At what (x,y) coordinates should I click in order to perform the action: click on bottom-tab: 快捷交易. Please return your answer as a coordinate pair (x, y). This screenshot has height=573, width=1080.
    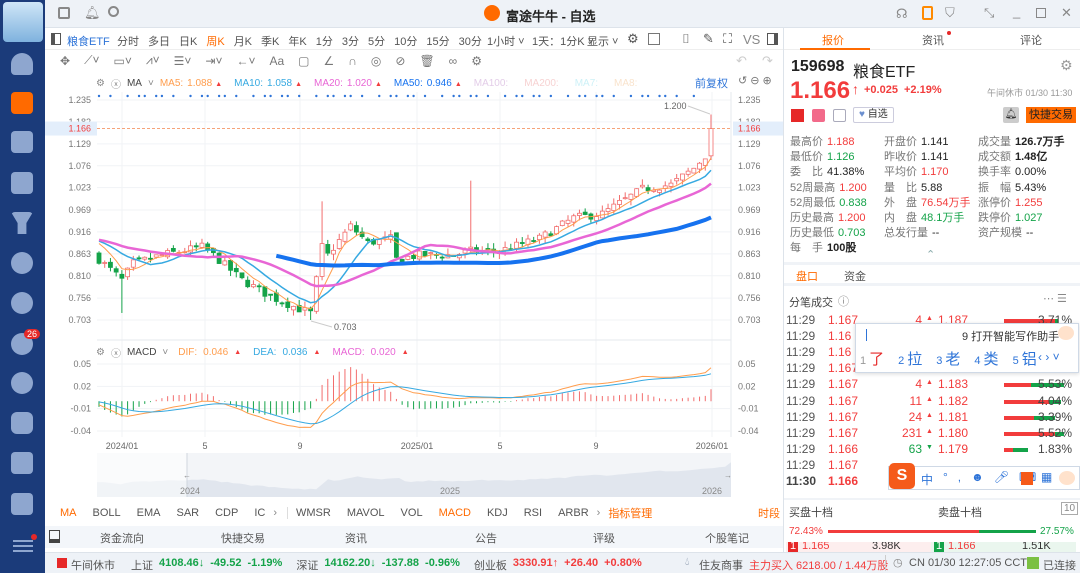
    Looking at the image, I should click on (243, 538).